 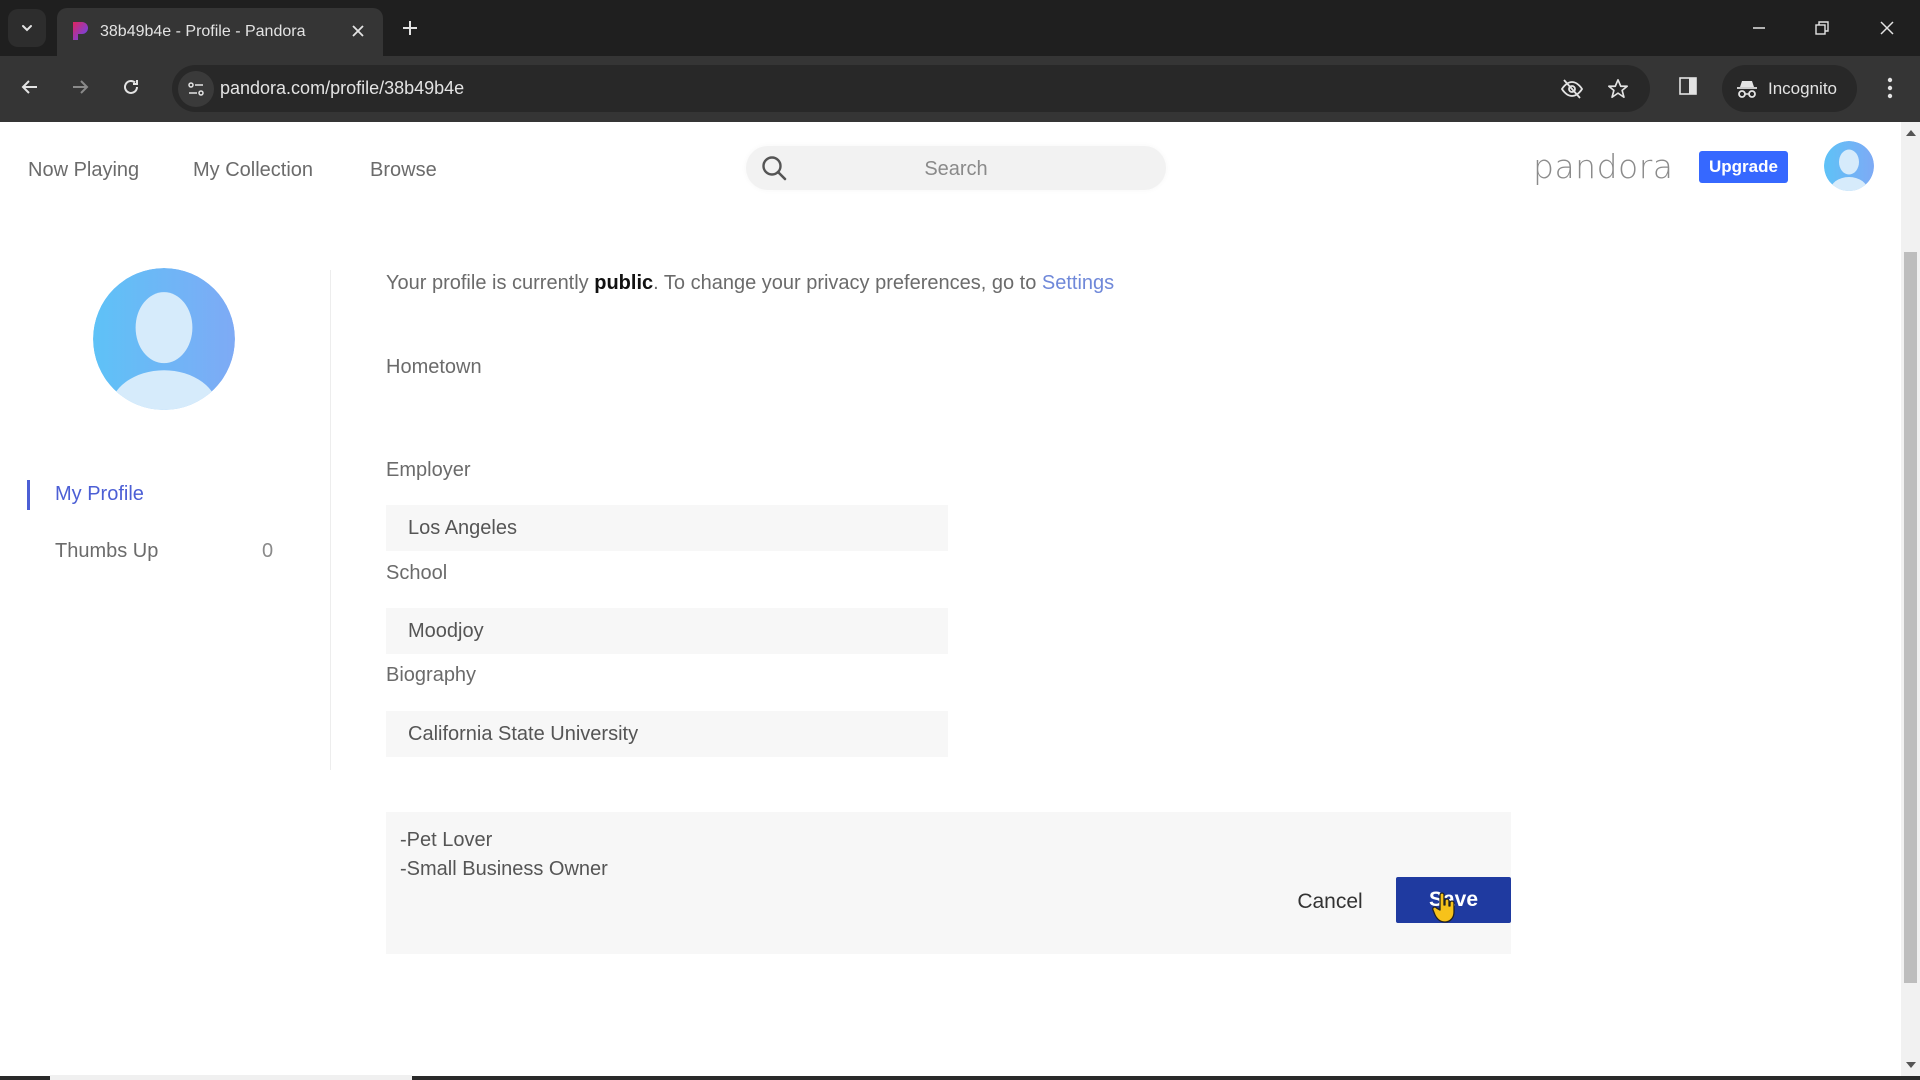 I want to click on tab-close-button, so click(x=358, y=31).